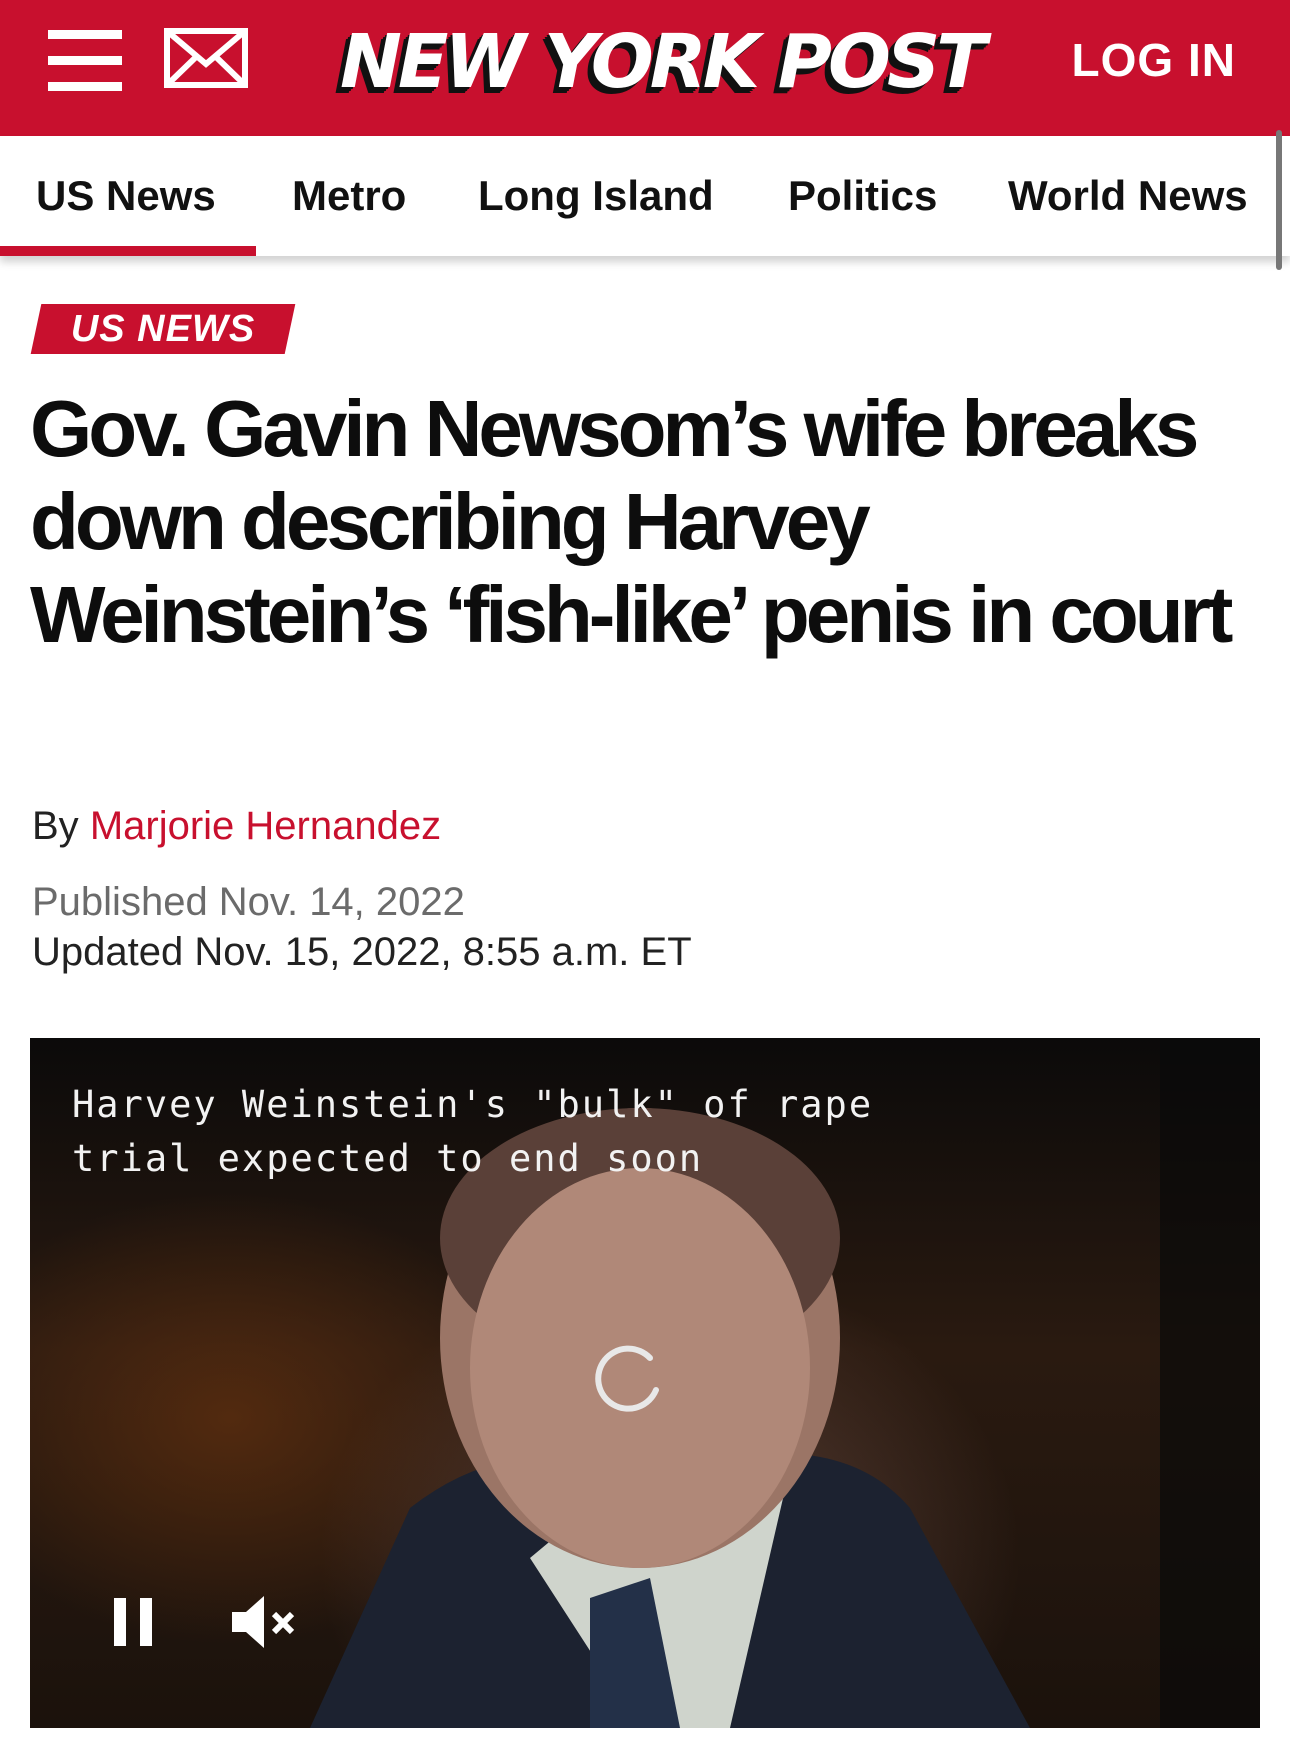 The image size is (1290, 1754). I want to click on site-header: NEW YORK POST LOG IN, so click(645, 68).